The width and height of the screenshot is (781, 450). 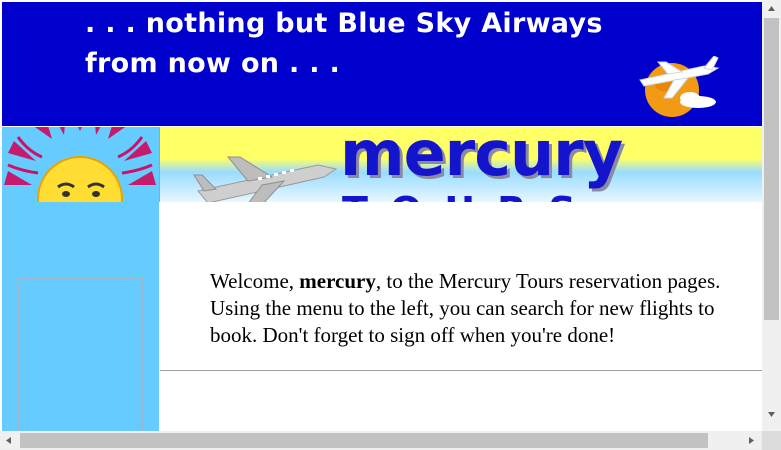 I want to click on horizontal-scroll-thumb, so click(x=364, y=440).